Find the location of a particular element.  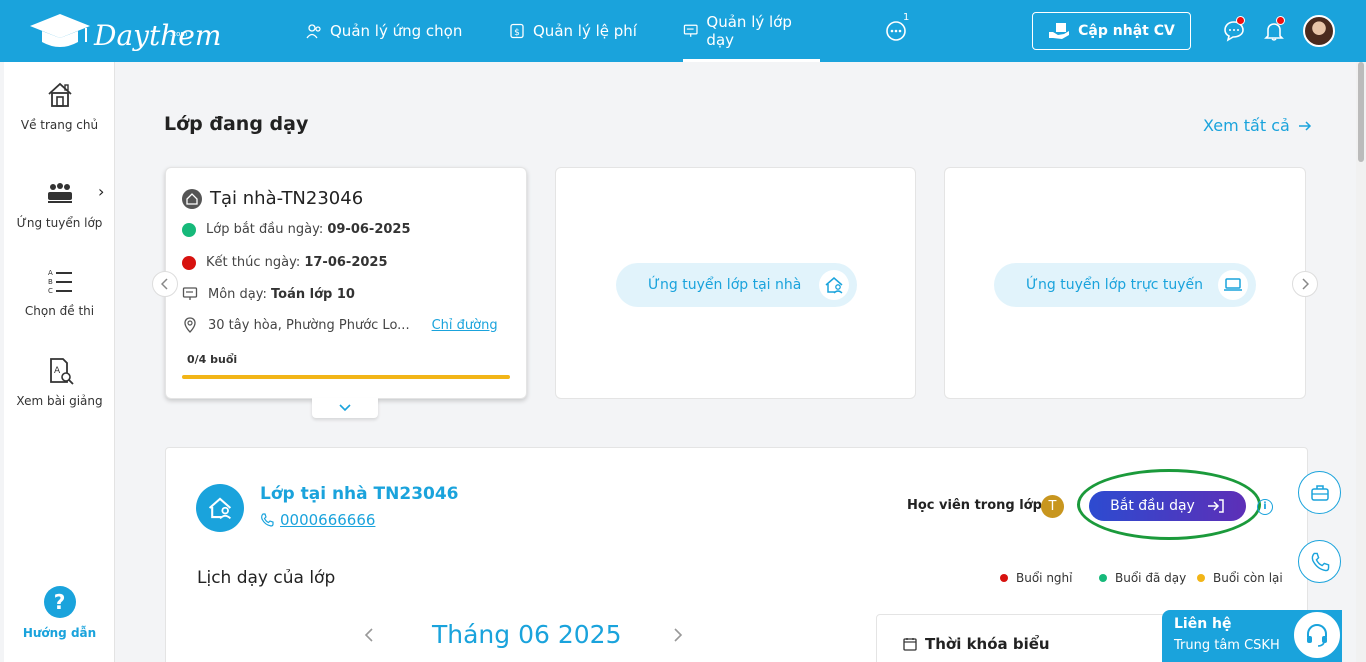

logo: Daythem is located at coordinates (124, 31).